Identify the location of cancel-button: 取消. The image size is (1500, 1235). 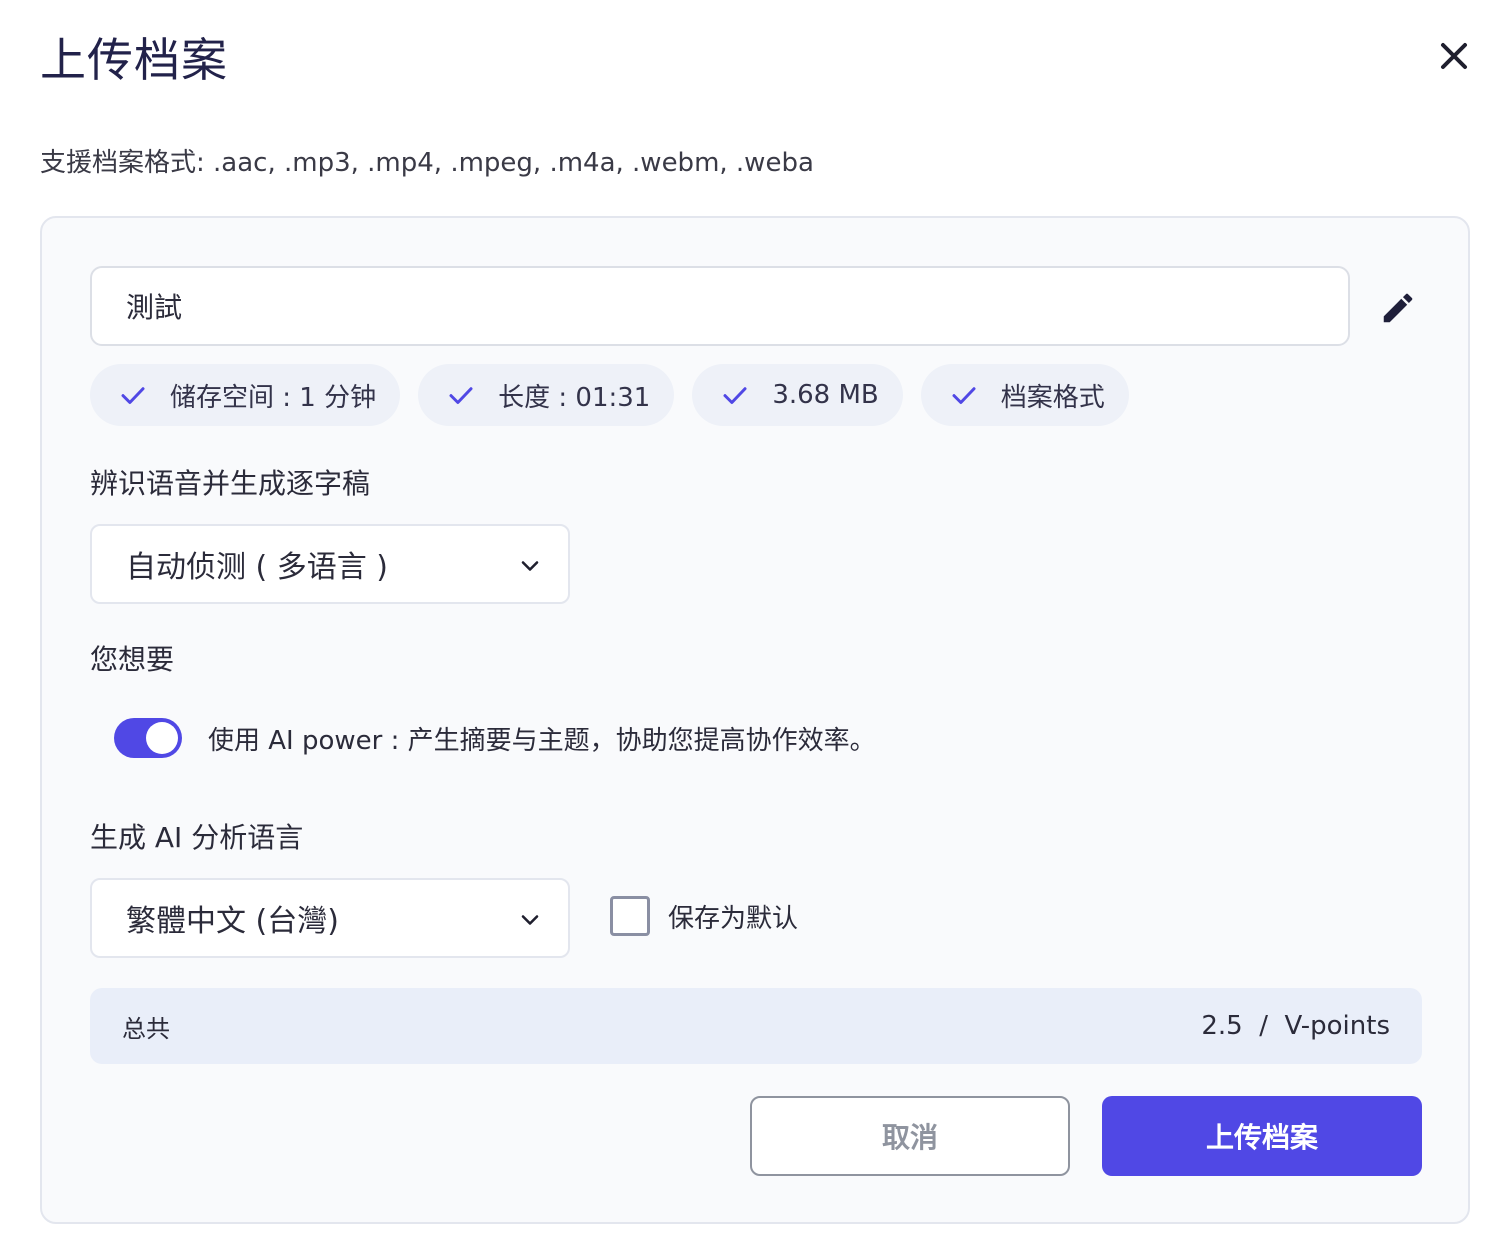
(910, 1136).